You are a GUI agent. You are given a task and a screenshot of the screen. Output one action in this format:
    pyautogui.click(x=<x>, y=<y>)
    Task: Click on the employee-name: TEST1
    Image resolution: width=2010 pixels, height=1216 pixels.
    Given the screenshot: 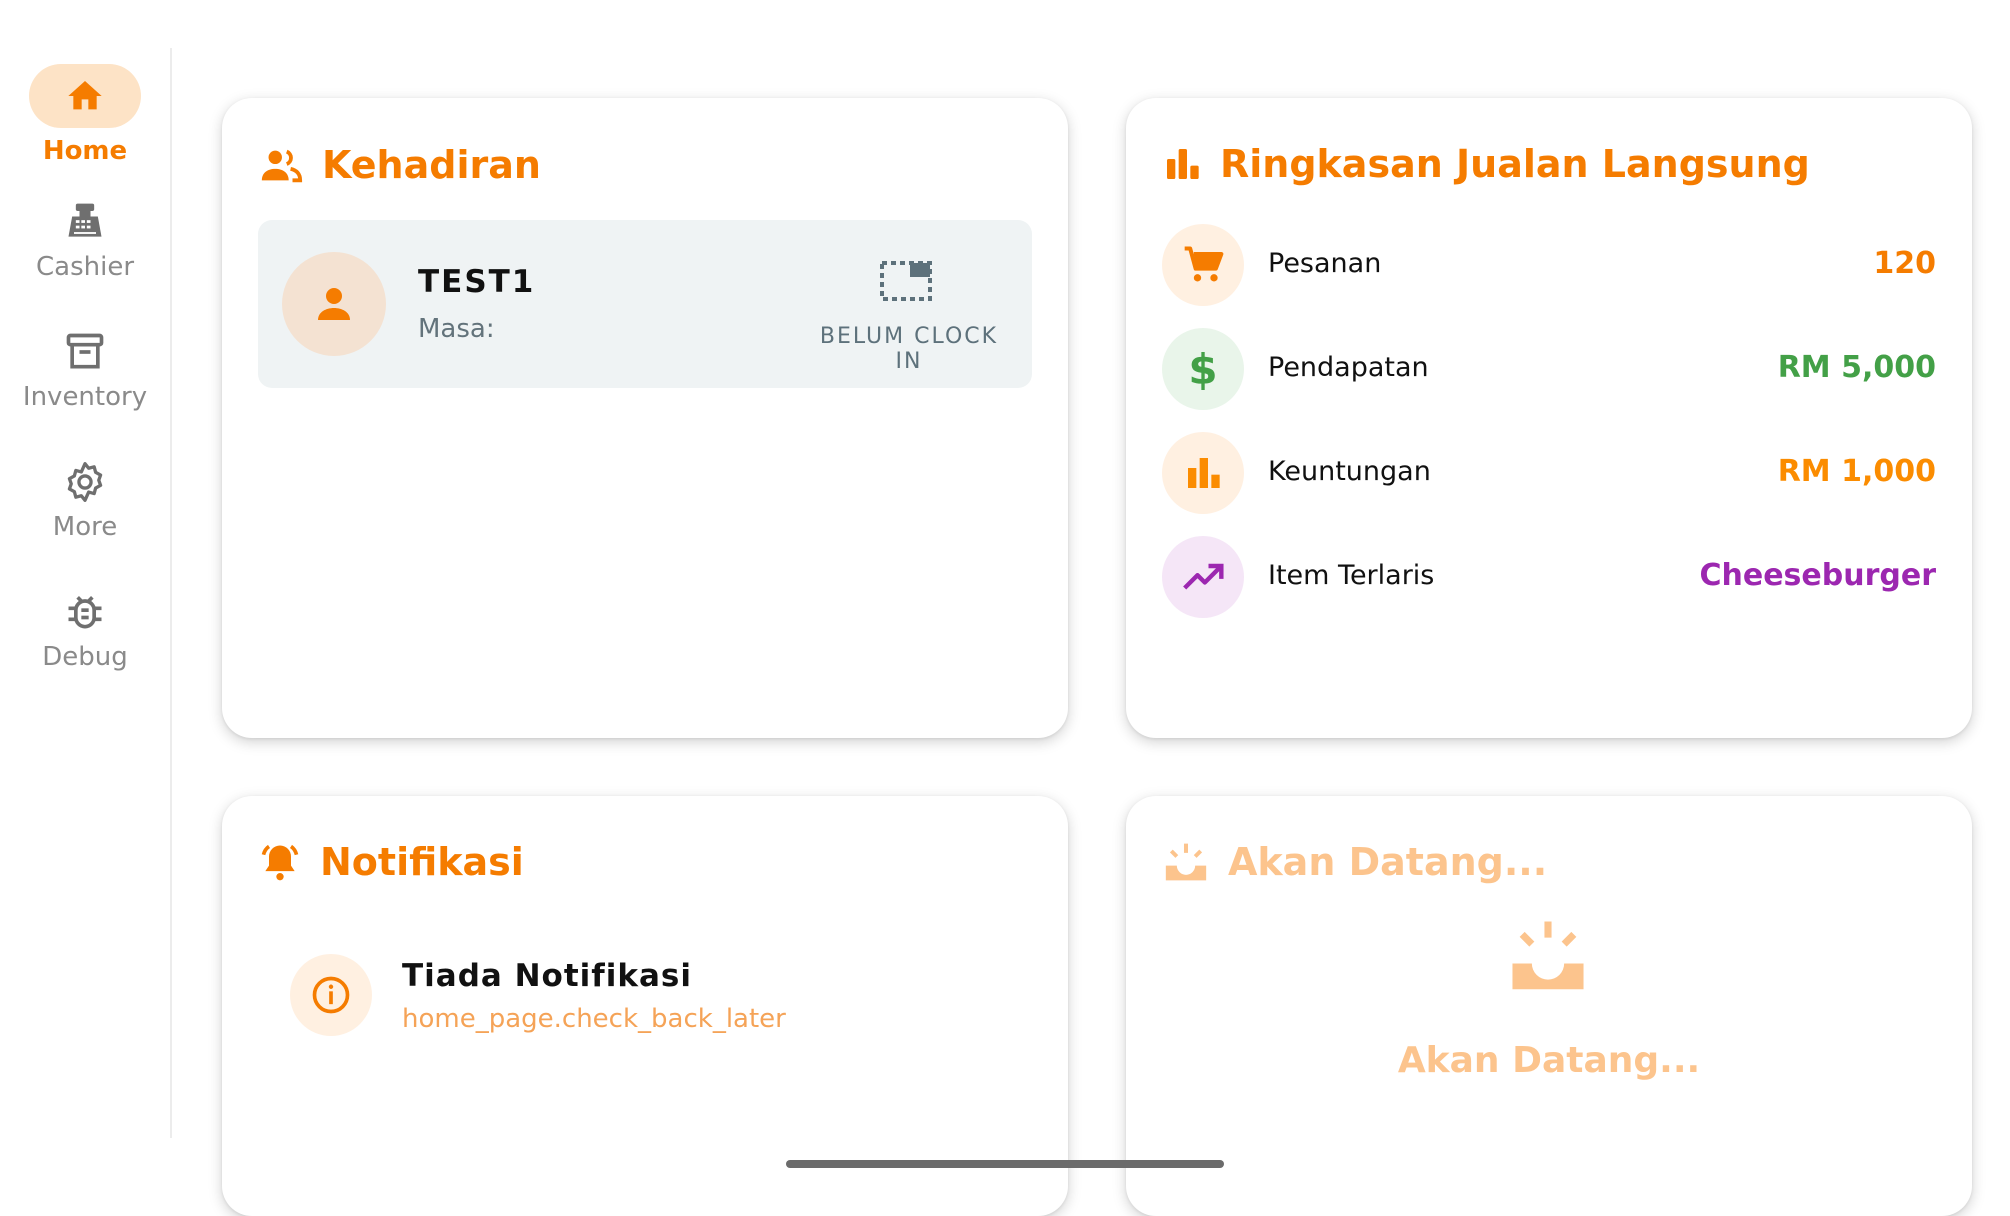 What is the action you would take?
    pyautogui.click(x=477, y=282)
    